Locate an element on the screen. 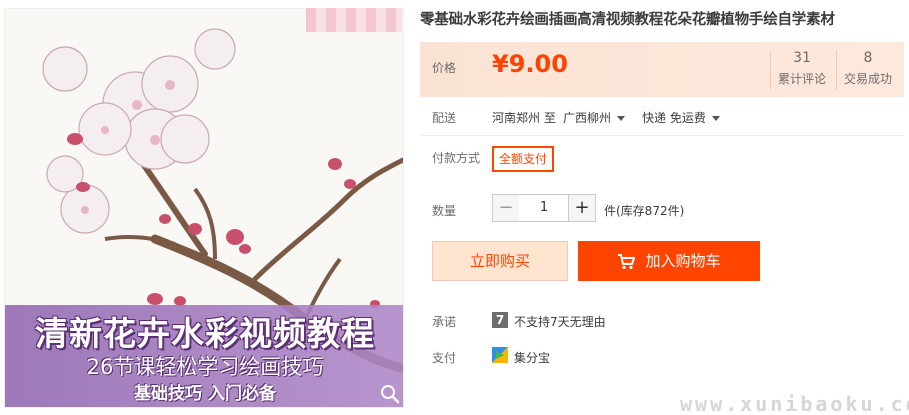  sales-stat: 8 交易成功 is located at coordinates (868, 68).